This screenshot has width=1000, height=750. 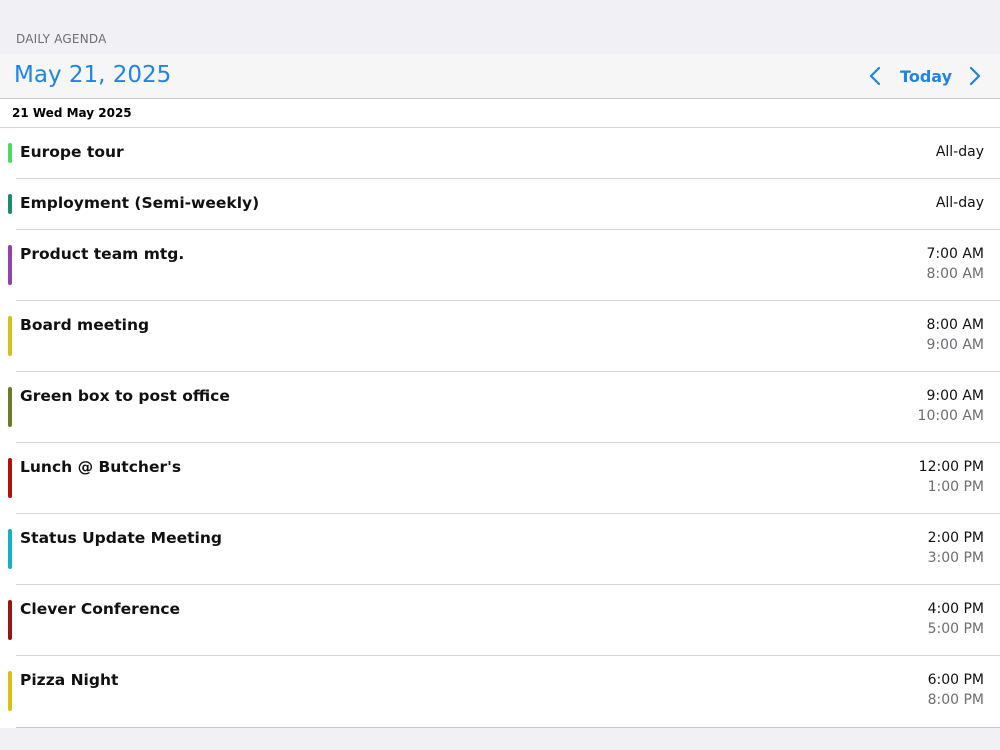 What do you see at coordinates (950, 416) in the screenshot?
I see `event-end-time: 10:00 AM` at bounding box center [950, 416].